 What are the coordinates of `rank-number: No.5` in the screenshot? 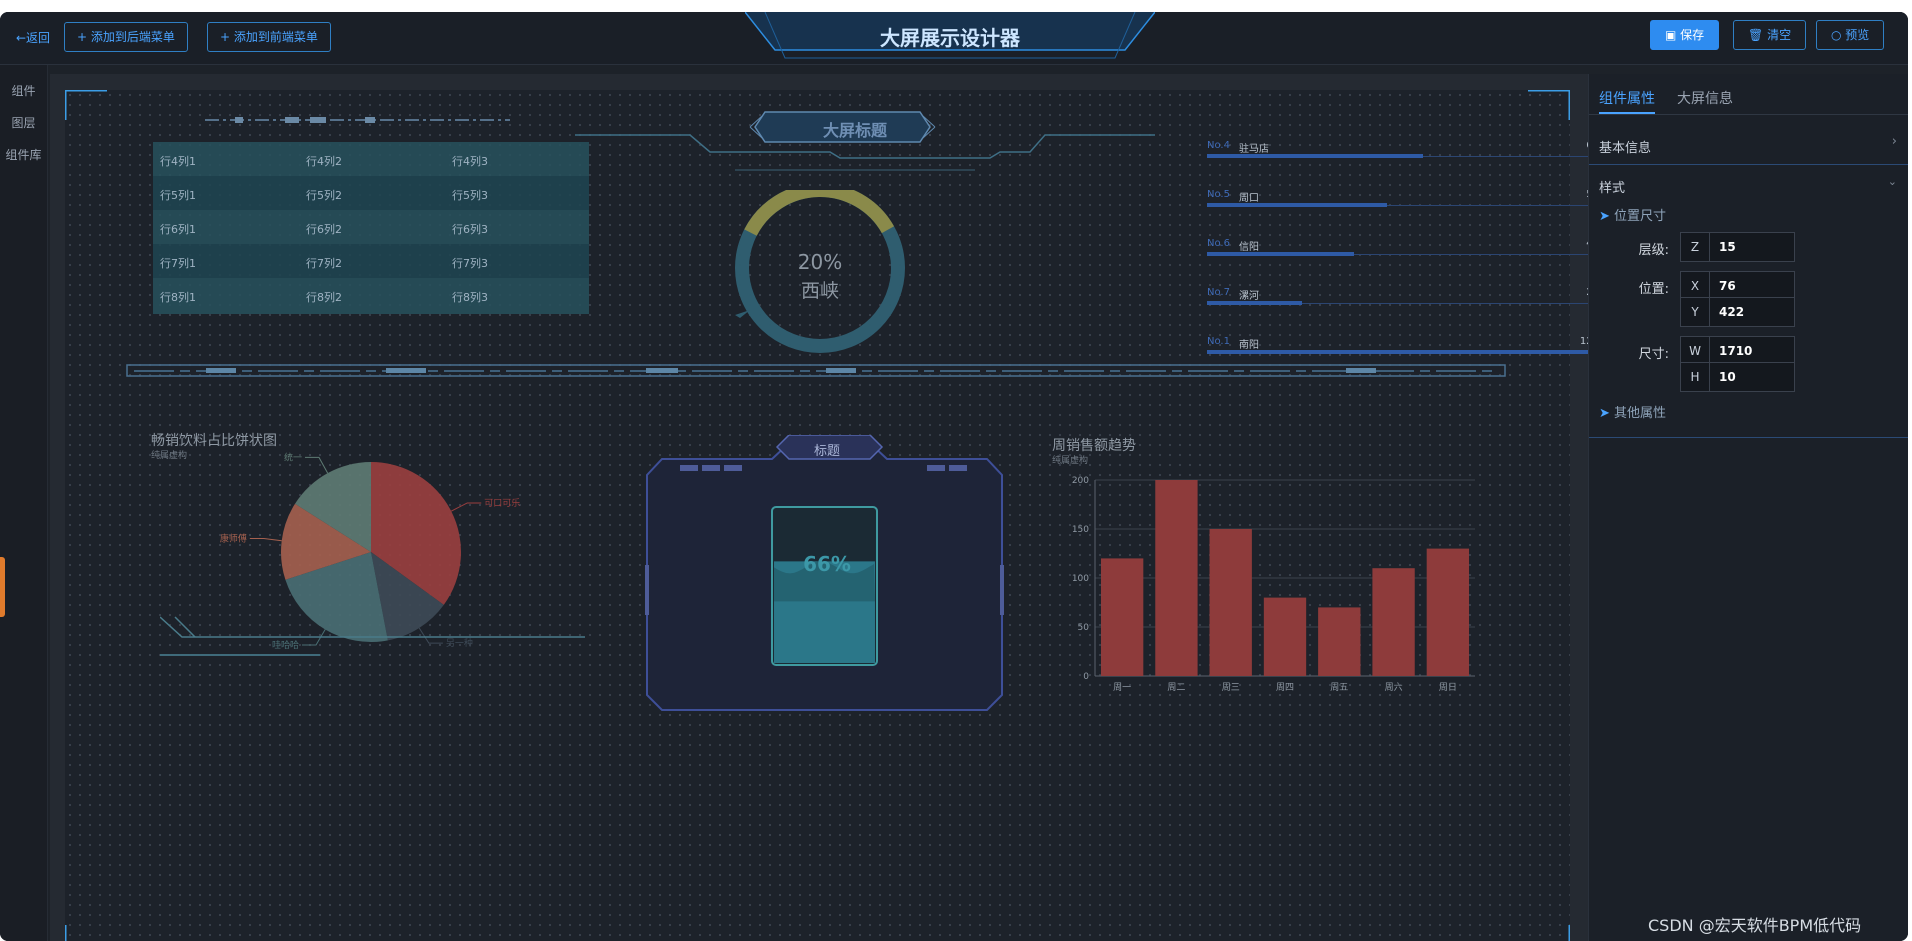 It's located at (1218, 194).